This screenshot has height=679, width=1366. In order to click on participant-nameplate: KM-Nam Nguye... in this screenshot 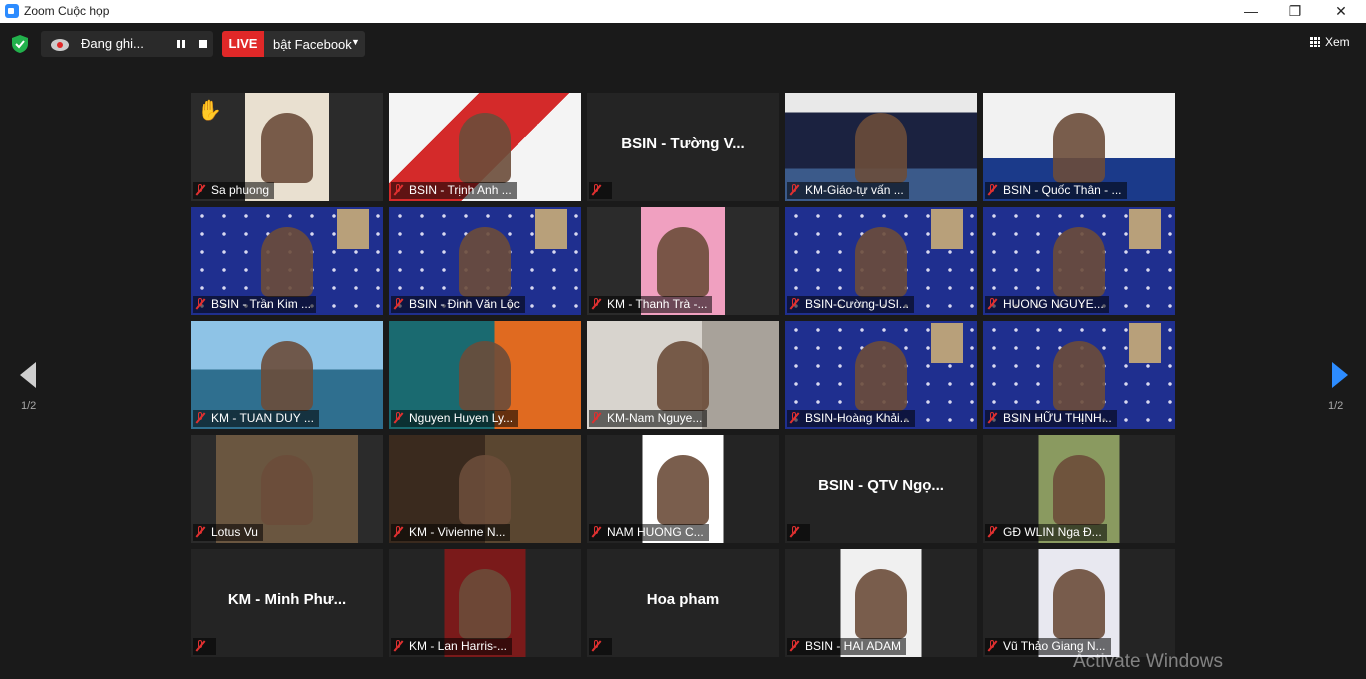, I will do `click(648, 418)`.